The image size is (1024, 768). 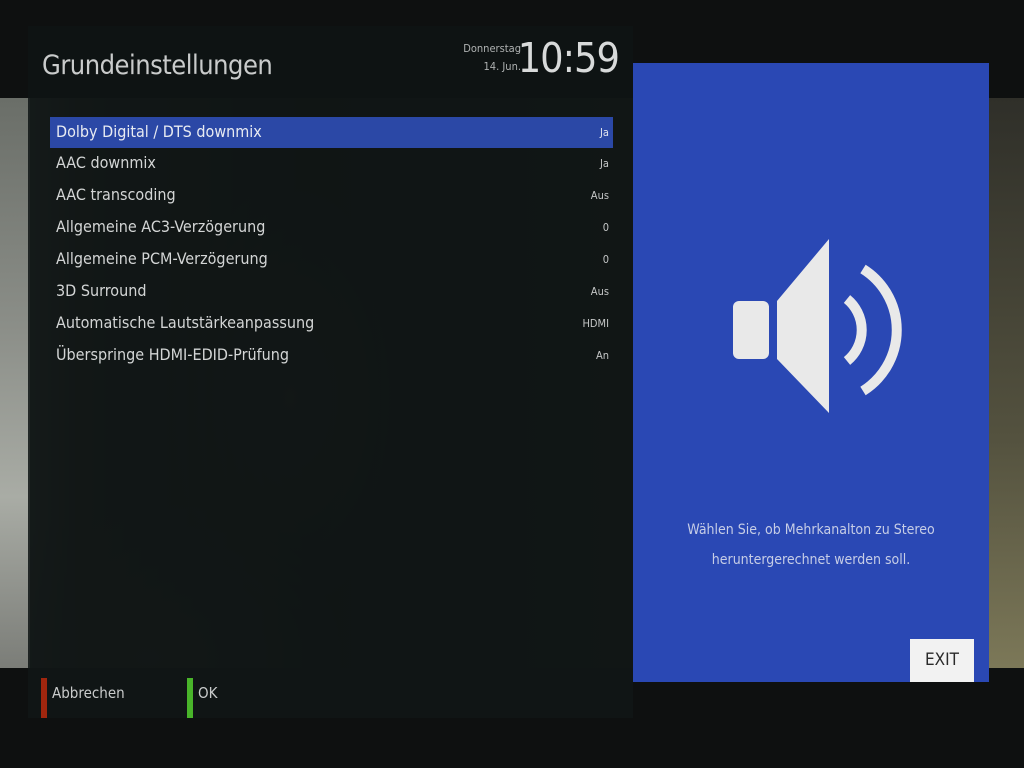 What do you see at coordinates (116, 194) in the screenshot?
I see `setting-label: AAC transcoding` at bounding box center [116, 194].